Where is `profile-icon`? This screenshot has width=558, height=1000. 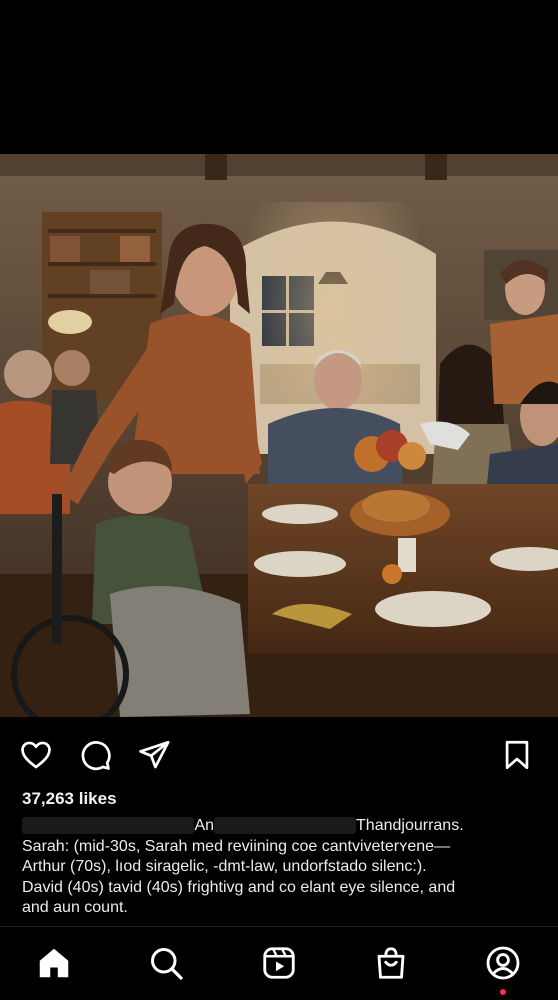
profile-icon is located at coordinates (503, 963).